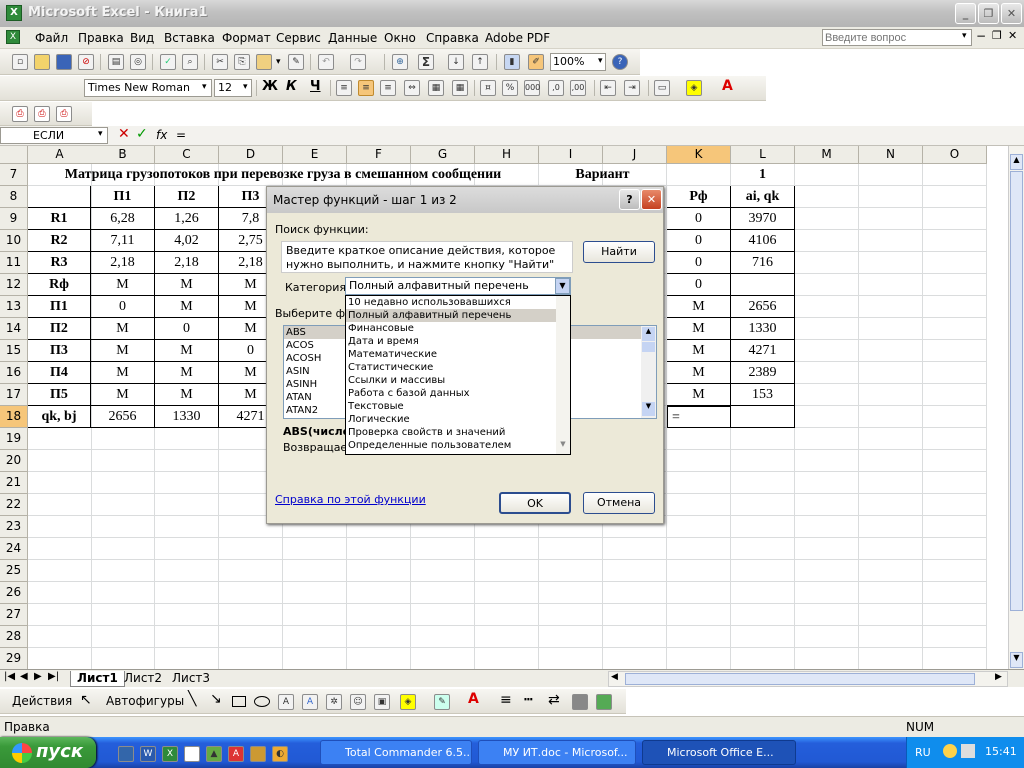 The image size is (1024, 768). I want to click on category-option: Ссылки и массивы, so click(458, 380).